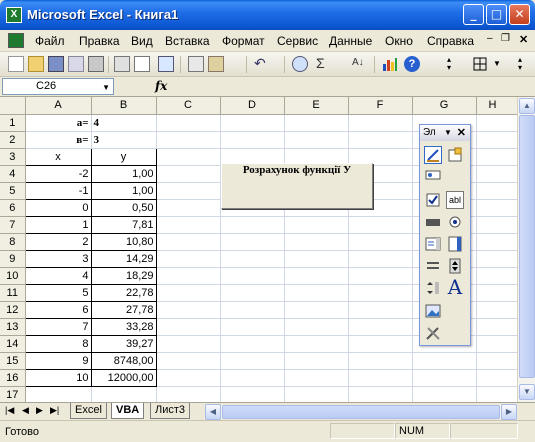  I want to click on doc-restore-button: ❐, so click(505, 38).